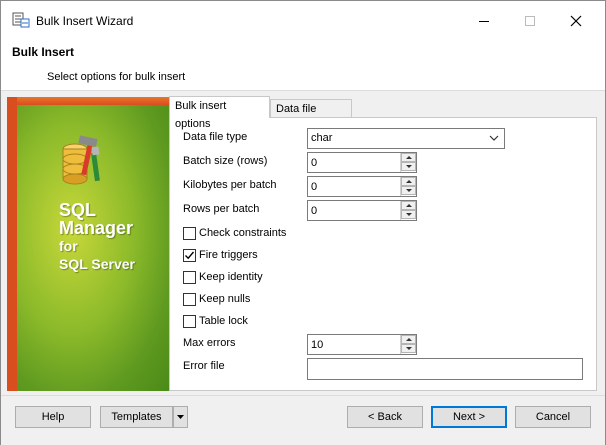 The height and width of the screenshot is (445, 606). What do you see at coordinates (189, 321) in the screenshot?
I see `table-lock-checkbox` at bounding box center [189, 321].